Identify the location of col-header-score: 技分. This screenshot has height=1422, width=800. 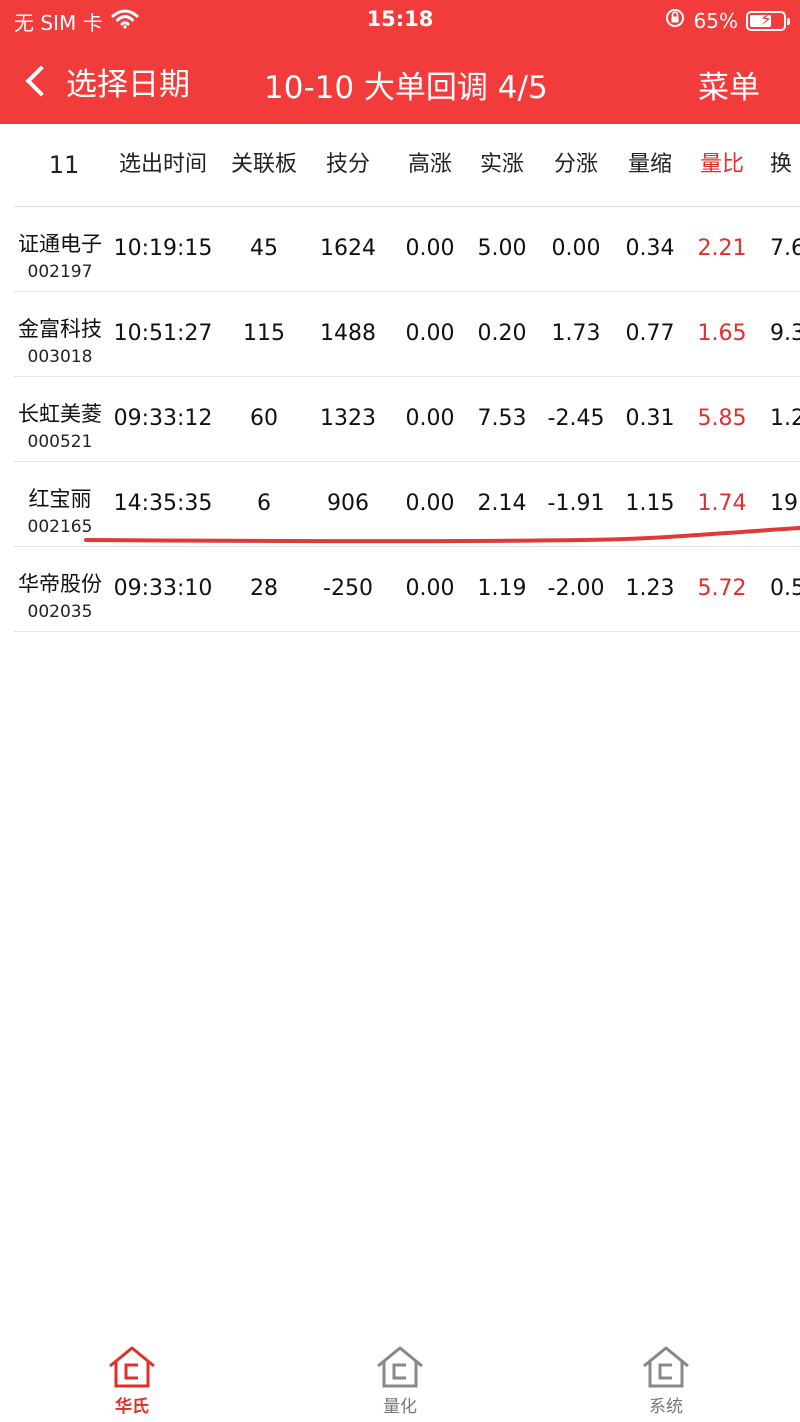
(348, 165).